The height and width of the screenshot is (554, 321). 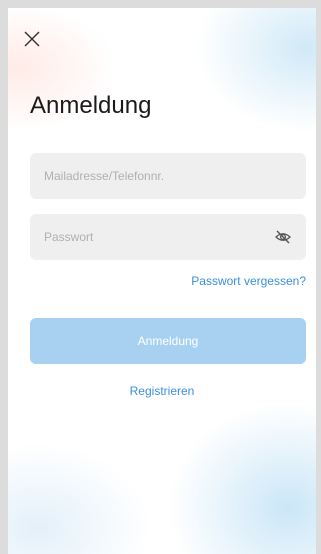 What do you see at coordinates (248, 281) in the screenshot?
I see `forgot-password-link: Passwort vergessen?` at bounding box center [248, 281].